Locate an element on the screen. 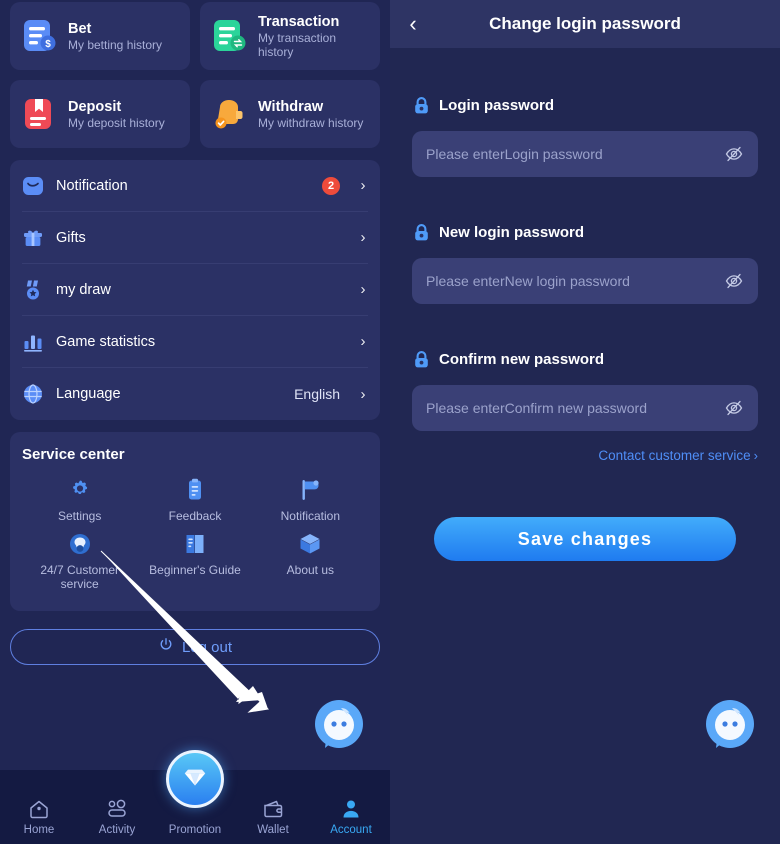 The width and height of the screenshot is (780, 844). service-item-beginners-guide: Beginner's Guide is located at coordinates (194, 561).